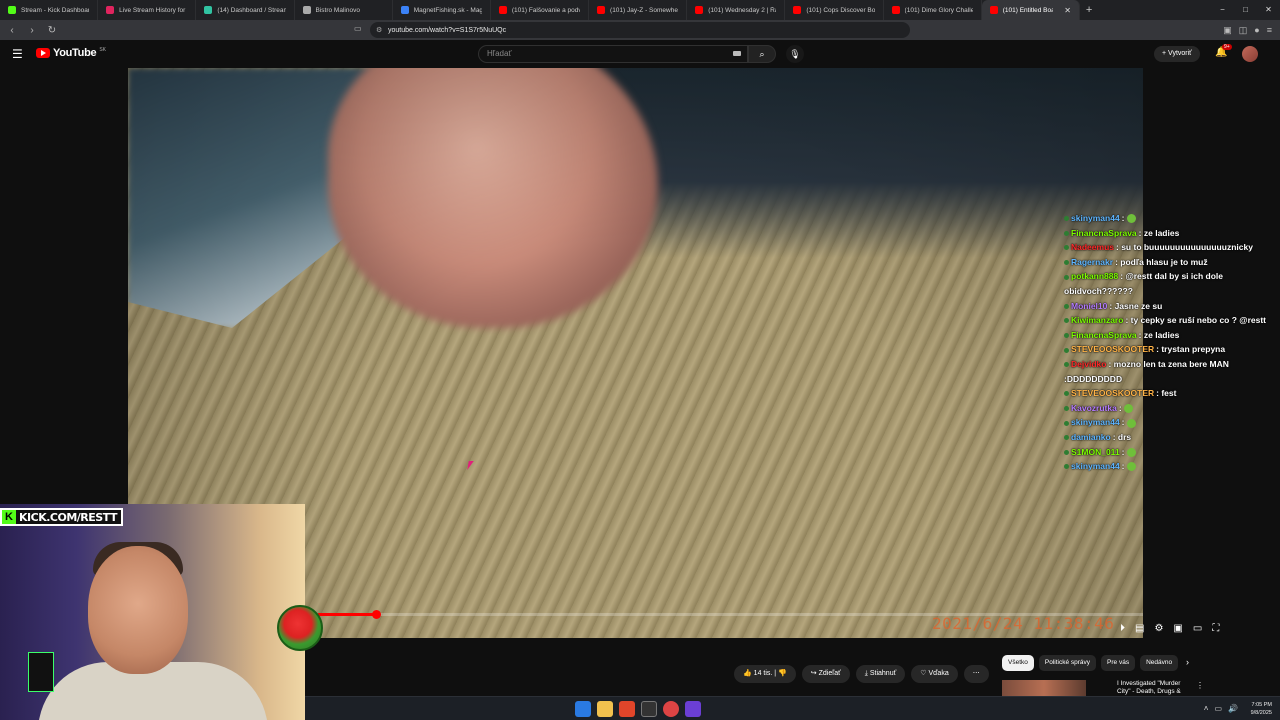 This screenshot has width=1280, height=720. Describe the element at coordinates (613, 54) in the screenshot. I see `search-input: Hľadať` at that location.